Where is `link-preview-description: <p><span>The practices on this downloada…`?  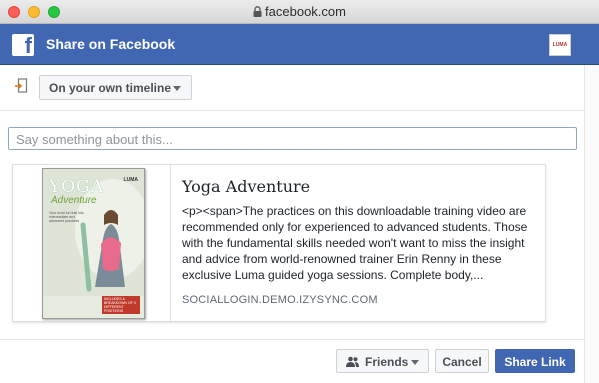
link-preview-description: <p><span>The practices on this downloada… is located at coordinates (355, 243).